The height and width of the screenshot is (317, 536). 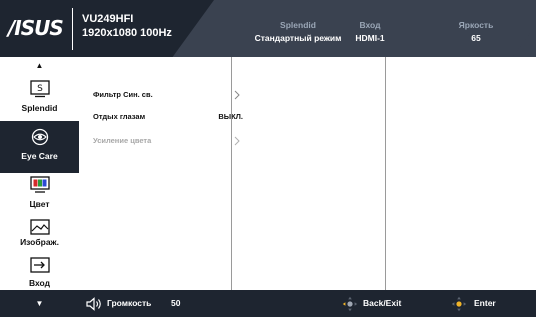 I want to click on enter-label: Enter, so click(x=485, y=303).